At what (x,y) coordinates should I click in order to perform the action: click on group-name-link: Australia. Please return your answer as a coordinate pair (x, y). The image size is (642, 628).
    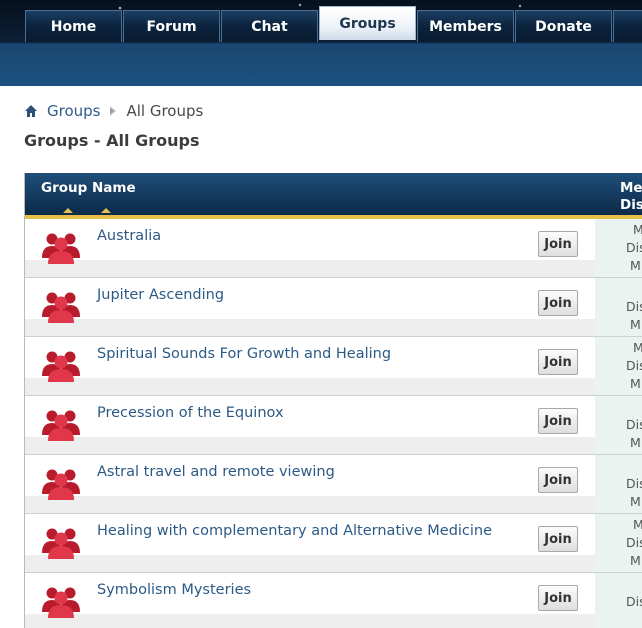
    Looking at the image, I should click on (129, 236).